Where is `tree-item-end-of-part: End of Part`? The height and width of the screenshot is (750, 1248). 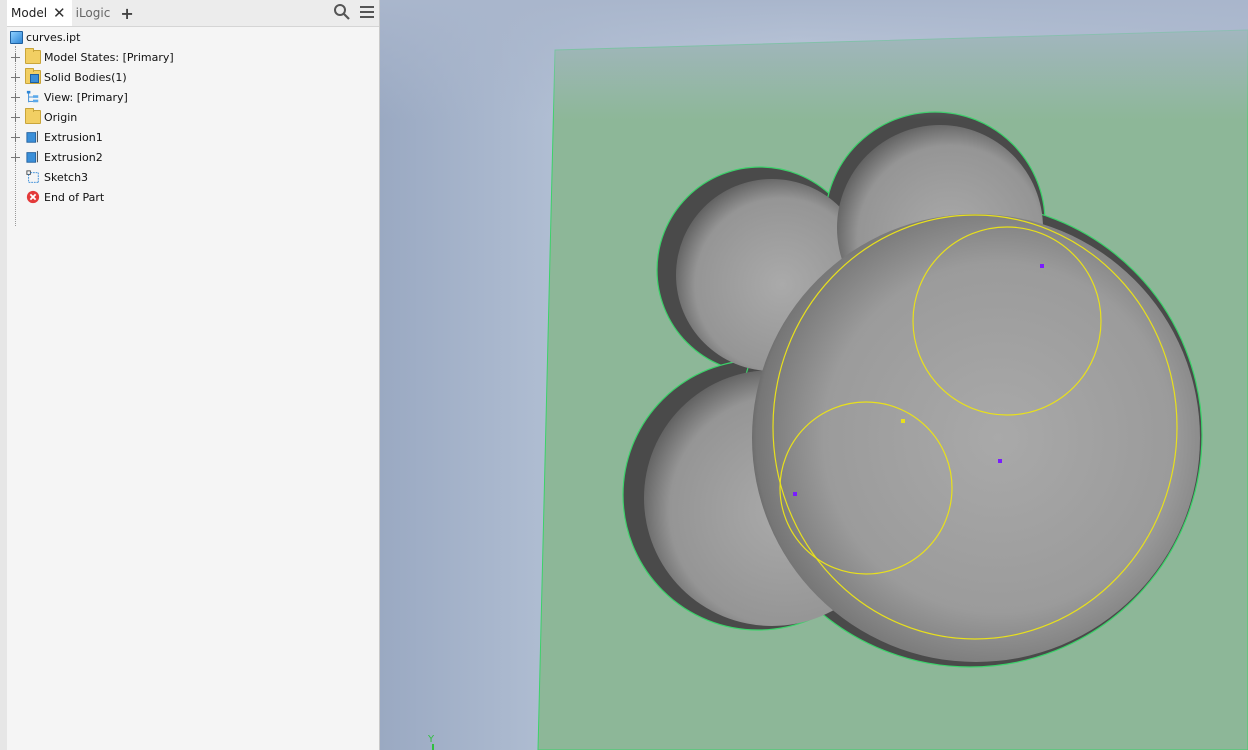
tree-item-end-of-part: End of Part is located at coordinates (64, 197).